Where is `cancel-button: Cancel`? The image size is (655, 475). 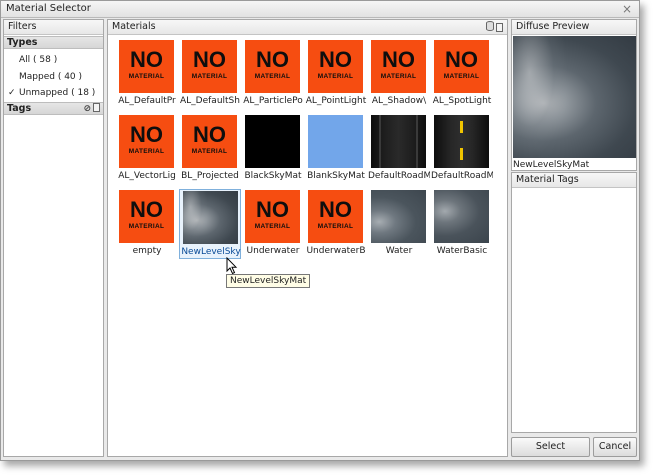 cancel-button: Cancel is located at coordinates (615, 447).